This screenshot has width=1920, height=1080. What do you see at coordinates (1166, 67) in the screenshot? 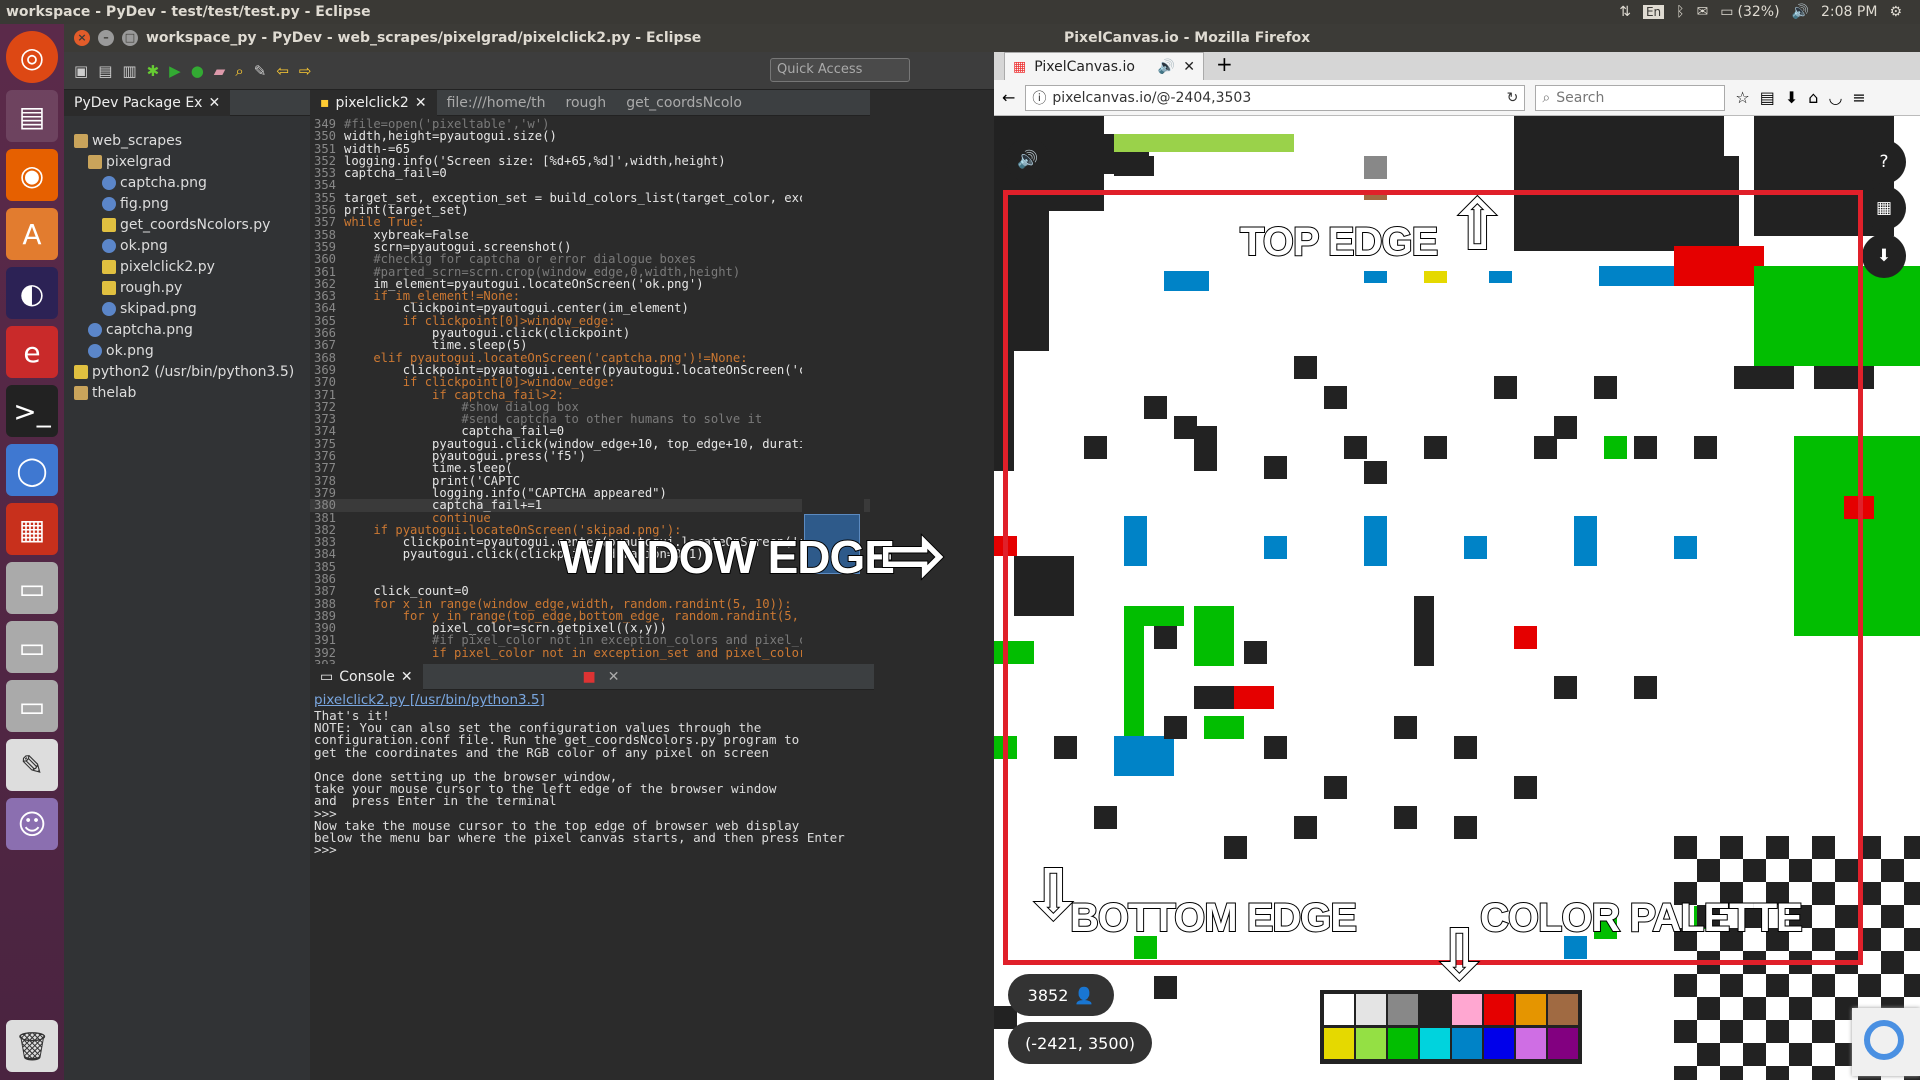
I see `audio-playing-icon: 🔊` at bounding box center [1166, 67].